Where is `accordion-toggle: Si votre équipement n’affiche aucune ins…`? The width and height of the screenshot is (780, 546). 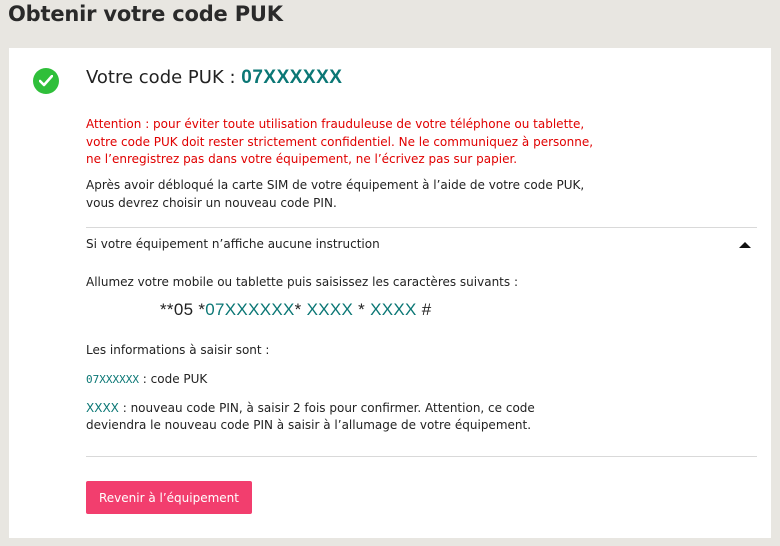 accordion-toggle: Si votre équipement n’affiche aucune ins… is located at coordinates (421, 245).